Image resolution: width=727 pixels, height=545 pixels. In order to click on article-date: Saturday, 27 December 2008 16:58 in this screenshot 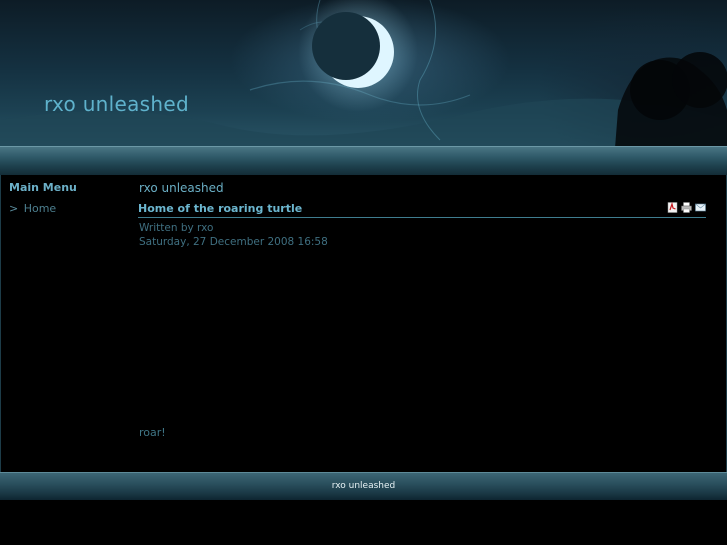, I will do `click(233, 242)`.